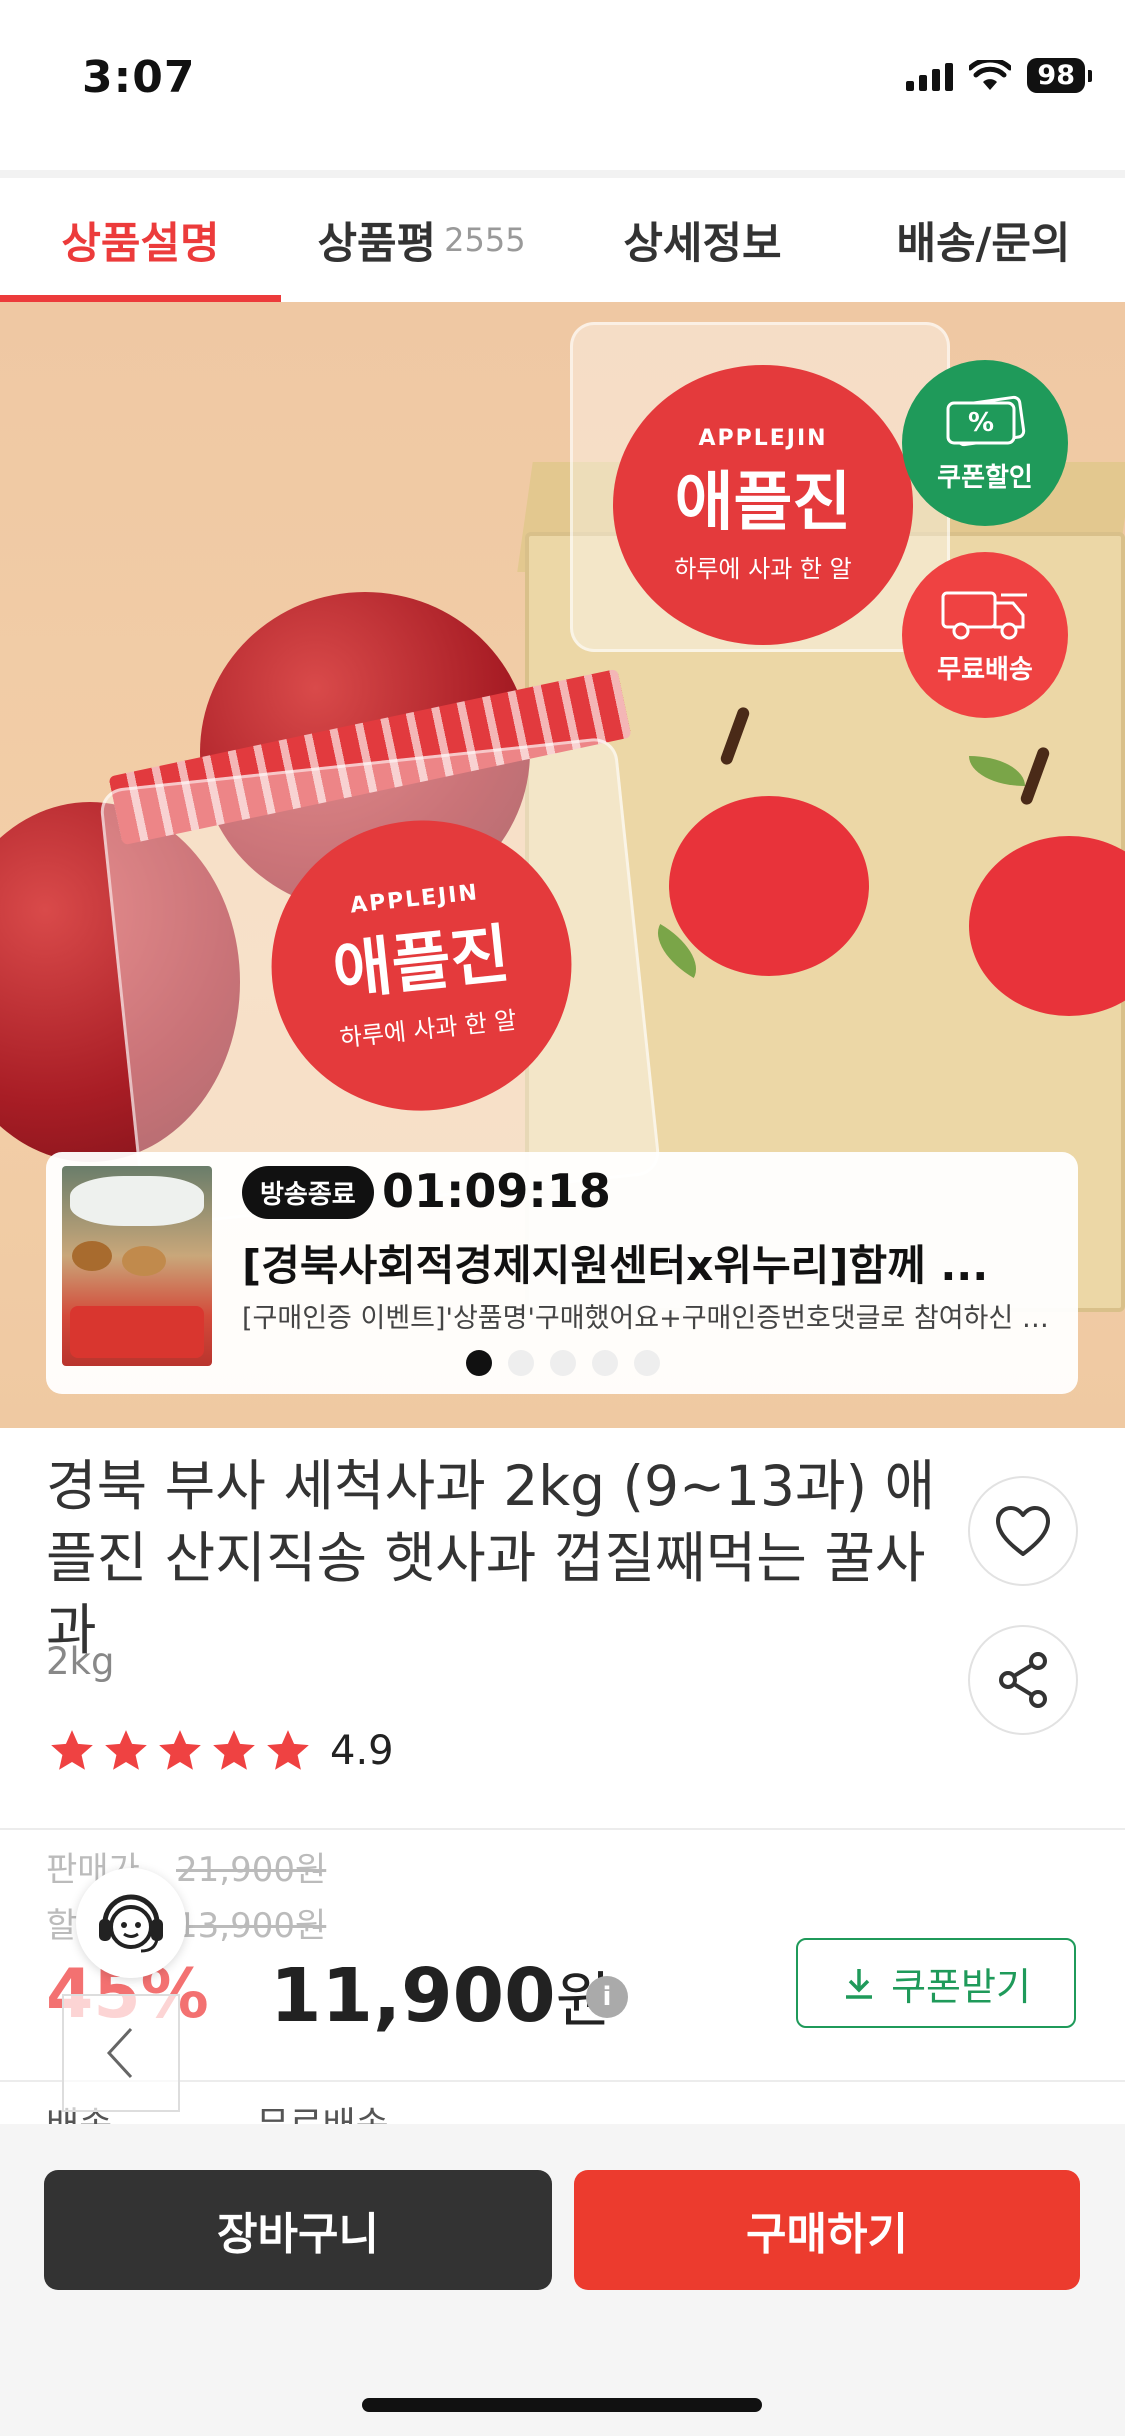 Image resolution: width=1125 pixels, height=2436 pixels. I want to click on rating-score: 4.9, so click(362, 1751).